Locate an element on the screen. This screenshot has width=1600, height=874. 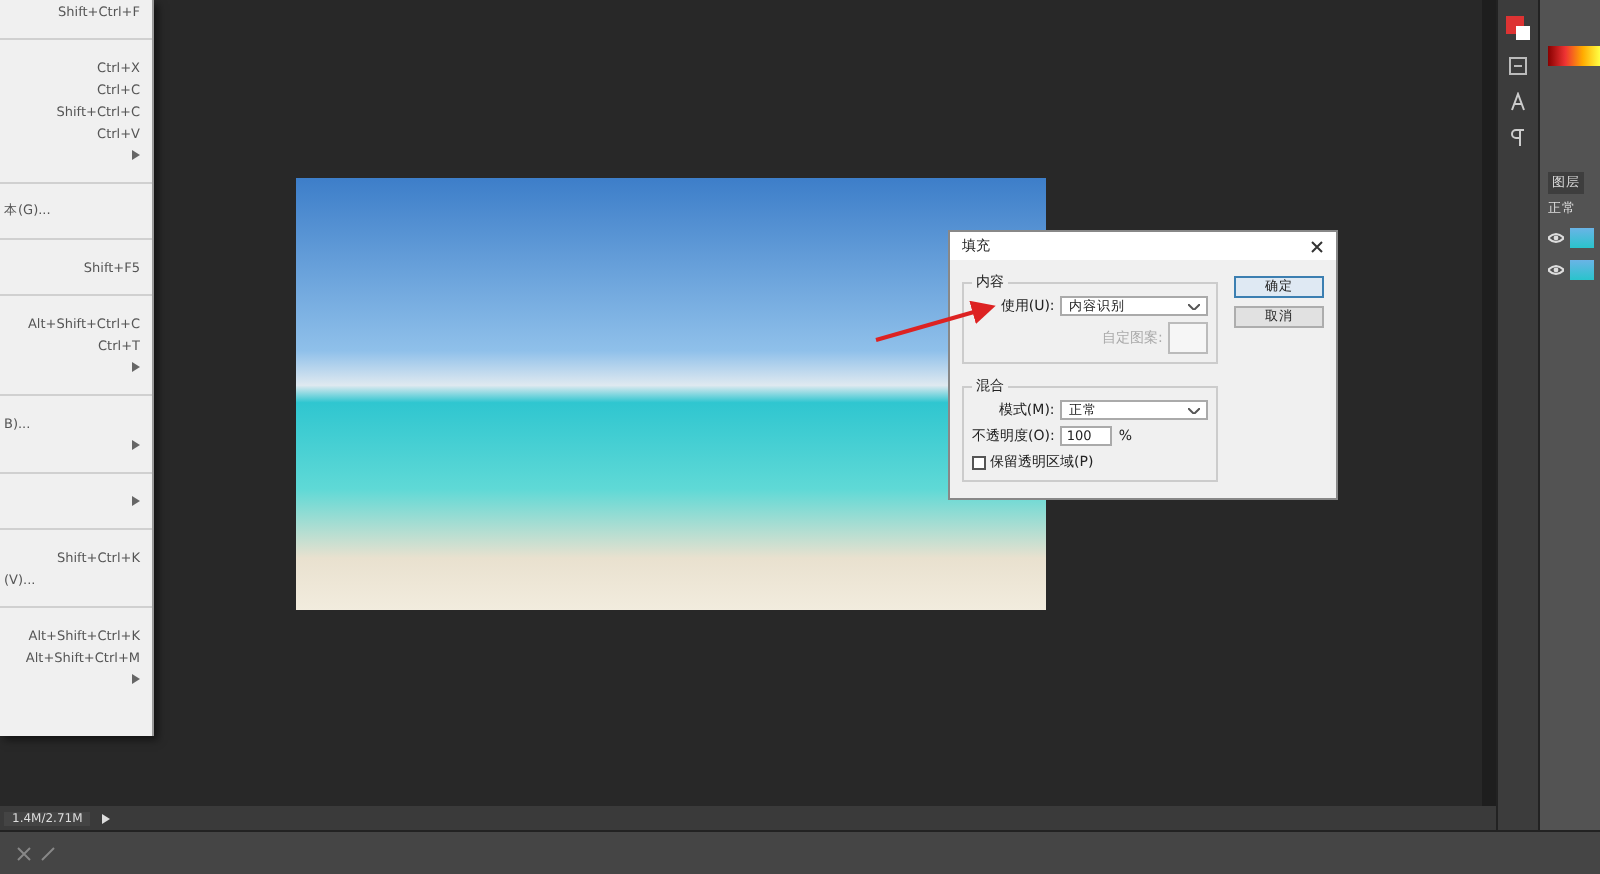
character-icon is located at coordinates (1518, 102).